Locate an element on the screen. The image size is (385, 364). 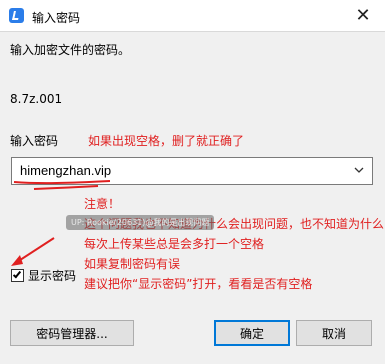
annotation-strokes is located at coordinates (61, 223).